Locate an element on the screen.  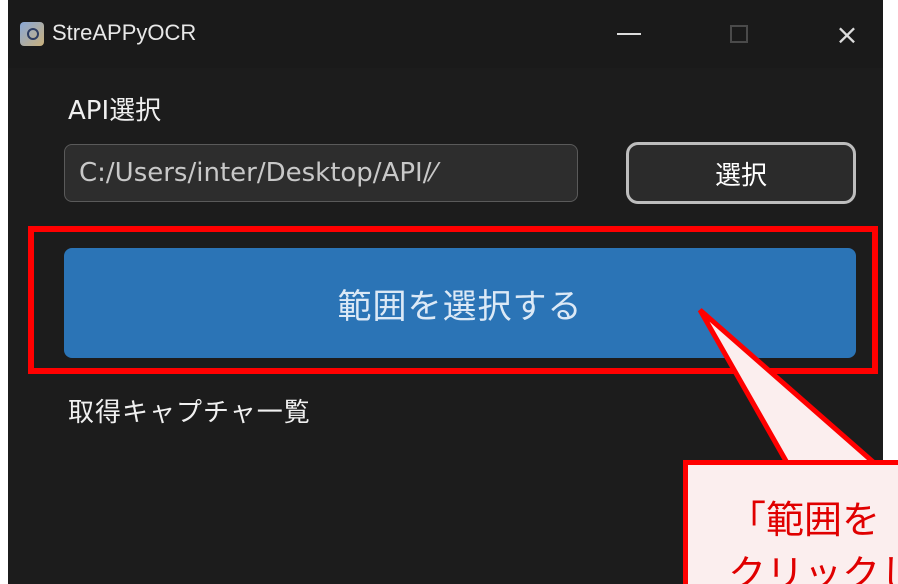
callout-arrow is located at coordinates (792, 389).